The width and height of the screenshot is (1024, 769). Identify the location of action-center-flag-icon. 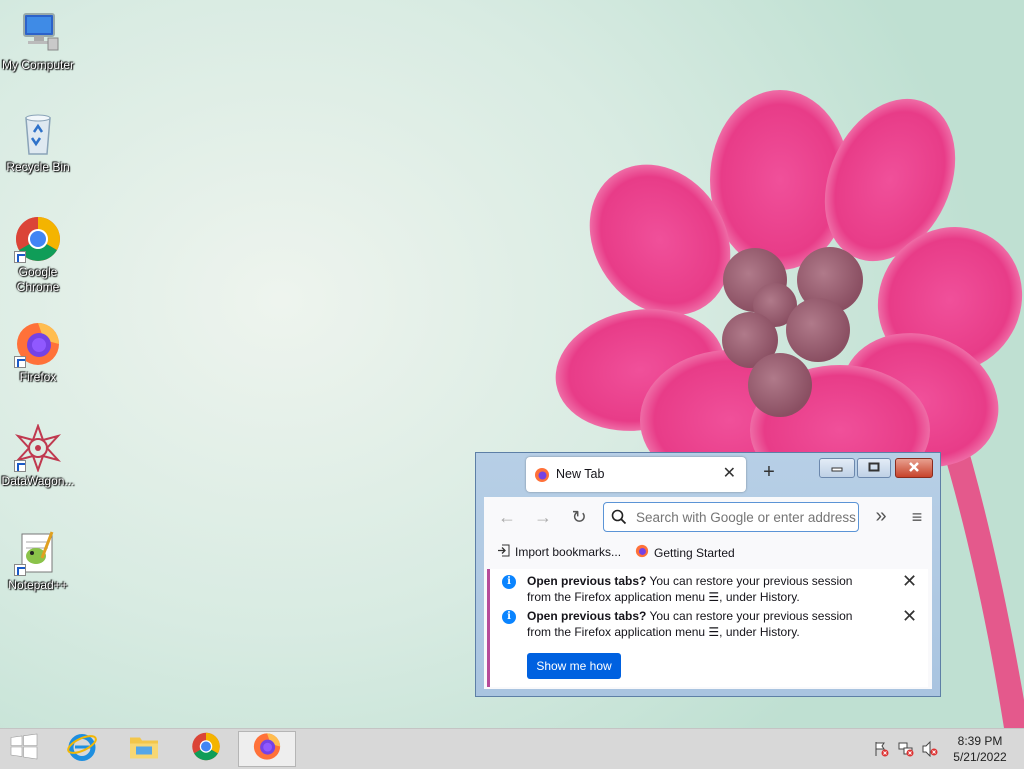
(881, 751).